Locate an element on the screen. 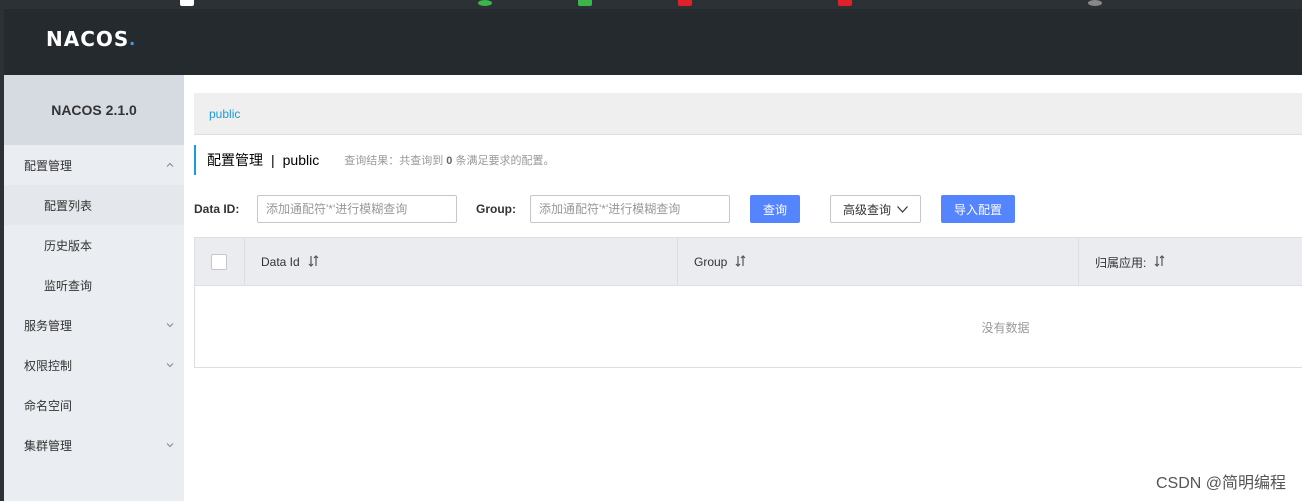  data-id-input is located at coordinates (357, 209).